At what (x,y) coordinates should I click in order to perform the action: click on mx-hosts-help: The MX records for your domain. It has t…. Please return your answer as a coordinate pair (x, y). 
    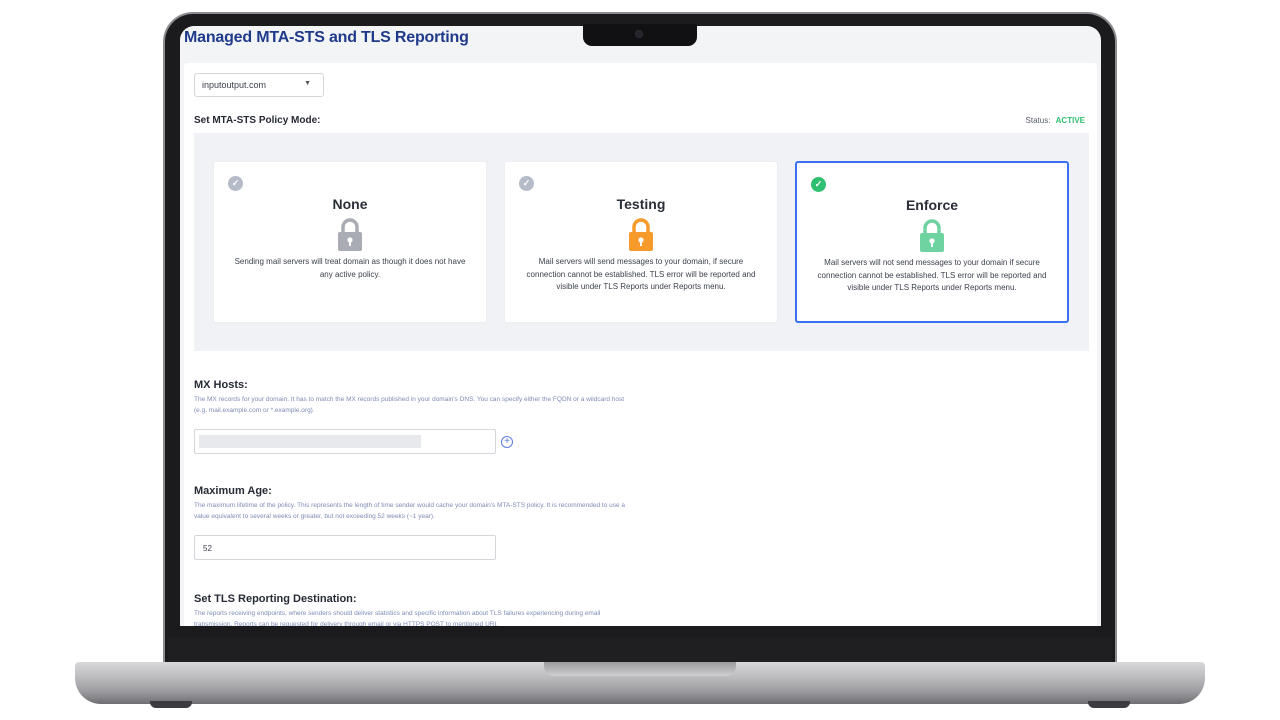
    Looking at the image, I should click on (409, 405).